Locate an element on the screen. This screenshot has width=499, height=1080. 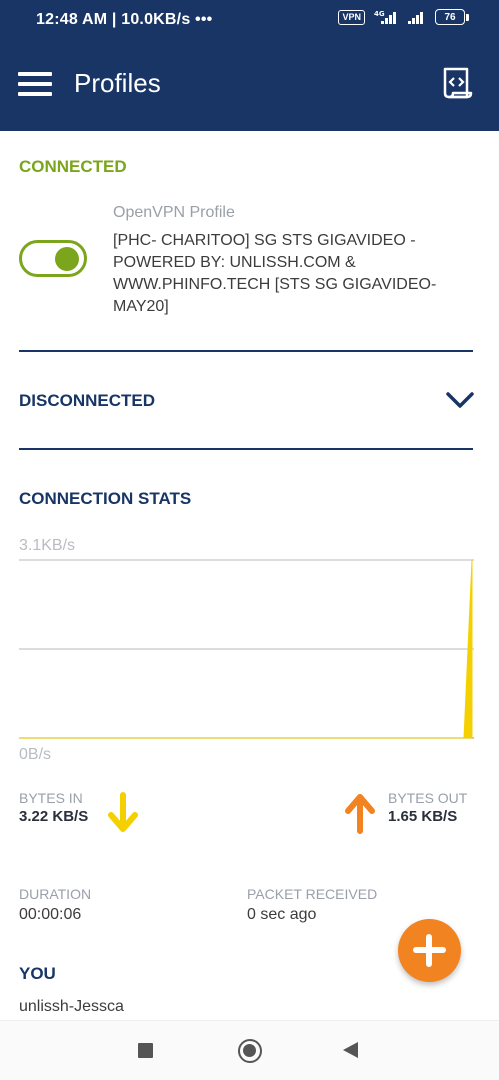
system-nav-bar is located at coordinates (249, 1050).